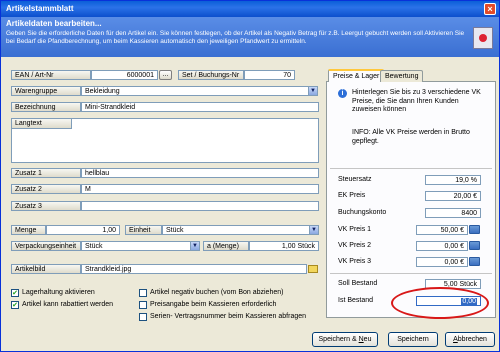  Describe the element at coordinates (355, 245) in the screenshot. I see `vk-preis-2-label: VK Preis 2` at that location.